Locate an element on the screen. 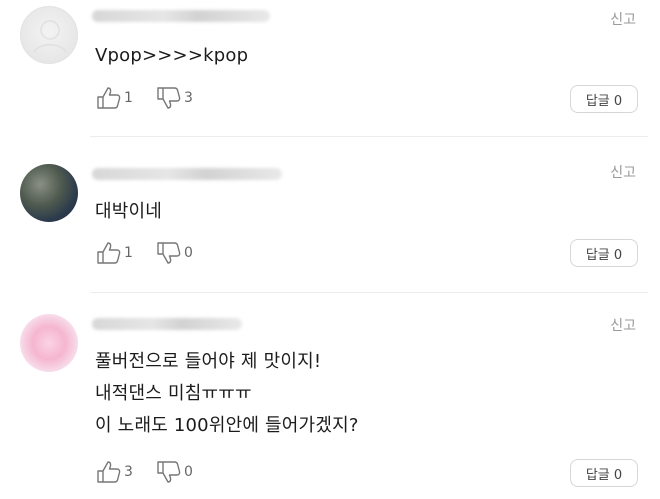  like-count: 3 is located at coordinates (128, 472).